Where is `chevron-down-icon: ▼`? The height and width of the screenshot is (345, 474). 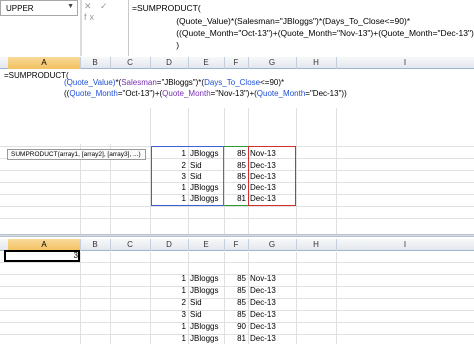
chevron-down-icon: ▼ is located at coordinates (70, 6).